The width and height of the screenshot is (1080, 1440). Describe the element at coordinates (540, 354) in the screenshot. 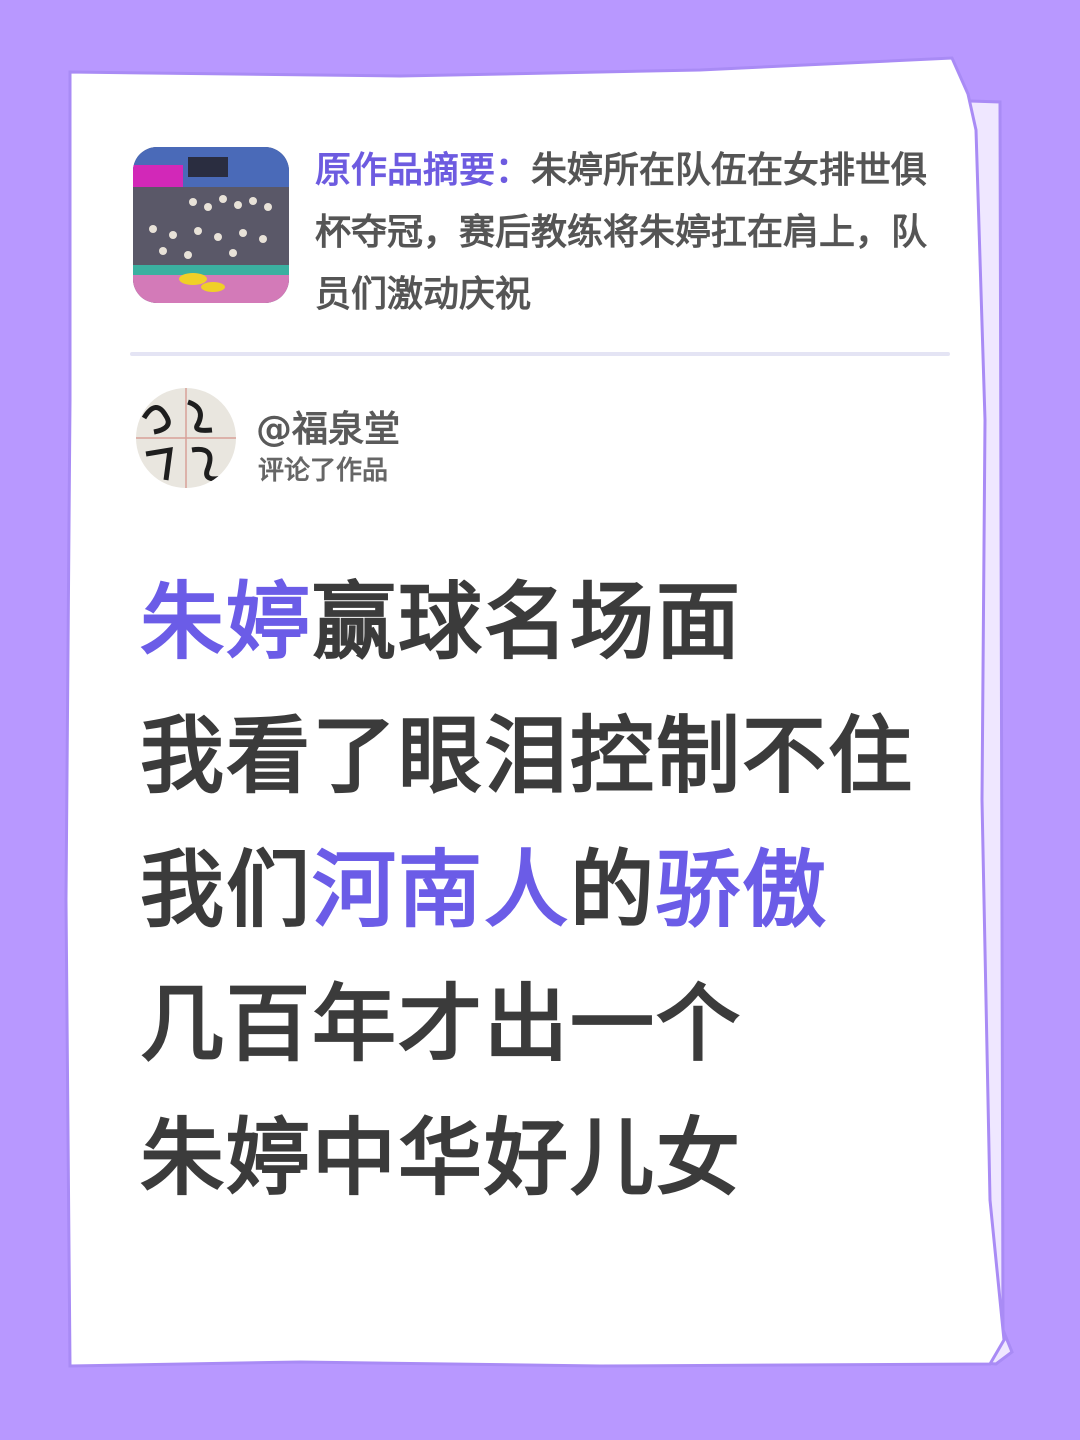

I see `section-divider` at that location.